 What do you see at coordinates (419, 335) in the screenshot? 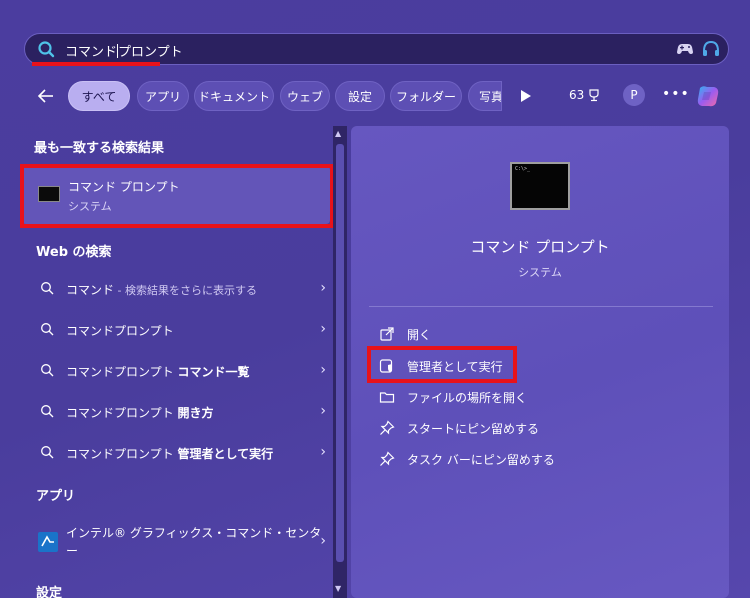
I see `action-open-label: 開く` at bounding box center [419, 335].